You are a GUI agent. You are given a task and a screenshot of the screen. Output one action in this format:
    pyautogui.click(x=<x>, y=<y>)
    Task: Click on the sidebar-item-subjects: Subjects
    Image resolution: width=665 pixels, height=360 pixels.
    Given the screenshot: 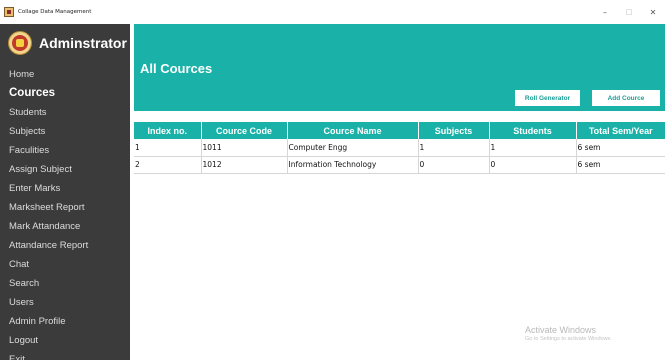 What is the action you would take?
    pyautogui.click(x=65, y=131)
    